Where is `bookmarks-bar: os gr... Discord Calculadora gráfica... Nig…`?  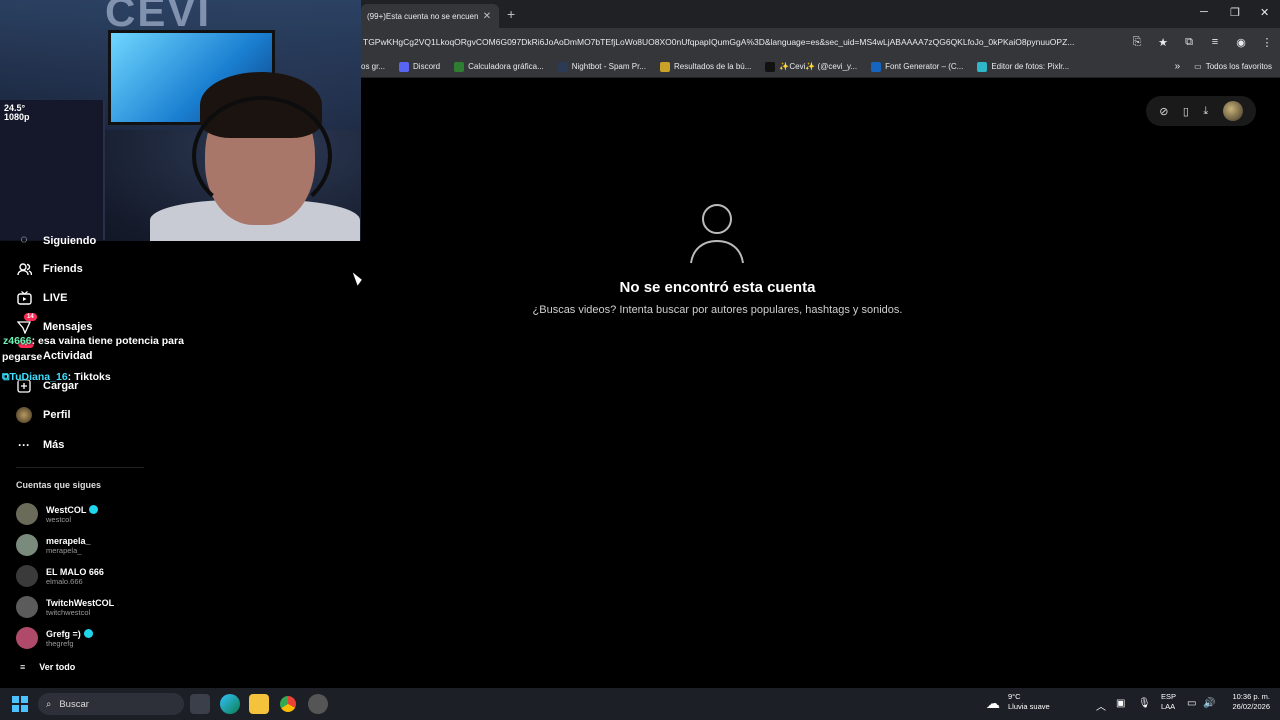
bookmarks-bar: os gr... Discord Calculadora gráfica... Nig… is located at coordinates (820, 67).